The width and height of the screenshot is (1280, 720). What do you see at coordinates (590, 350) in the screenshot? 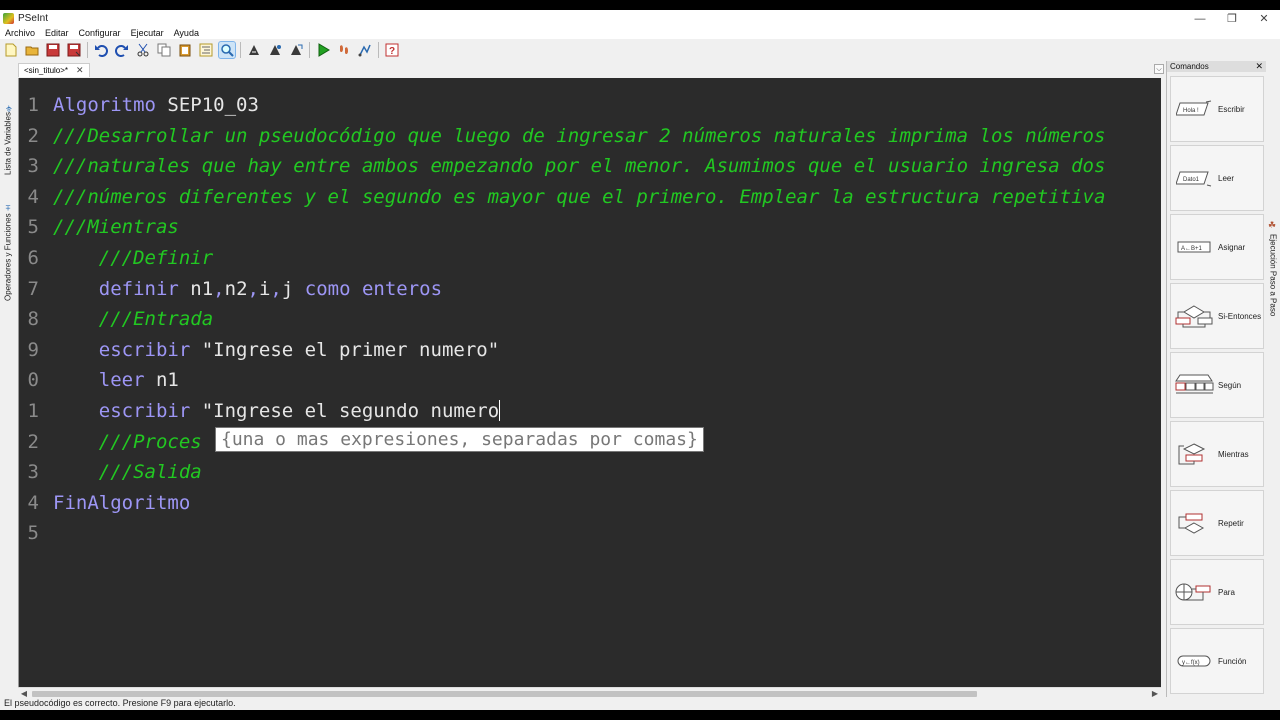
I see `code-line: 9 escribir "Ingrese el primer numero"` at bounding box center [590, 350].